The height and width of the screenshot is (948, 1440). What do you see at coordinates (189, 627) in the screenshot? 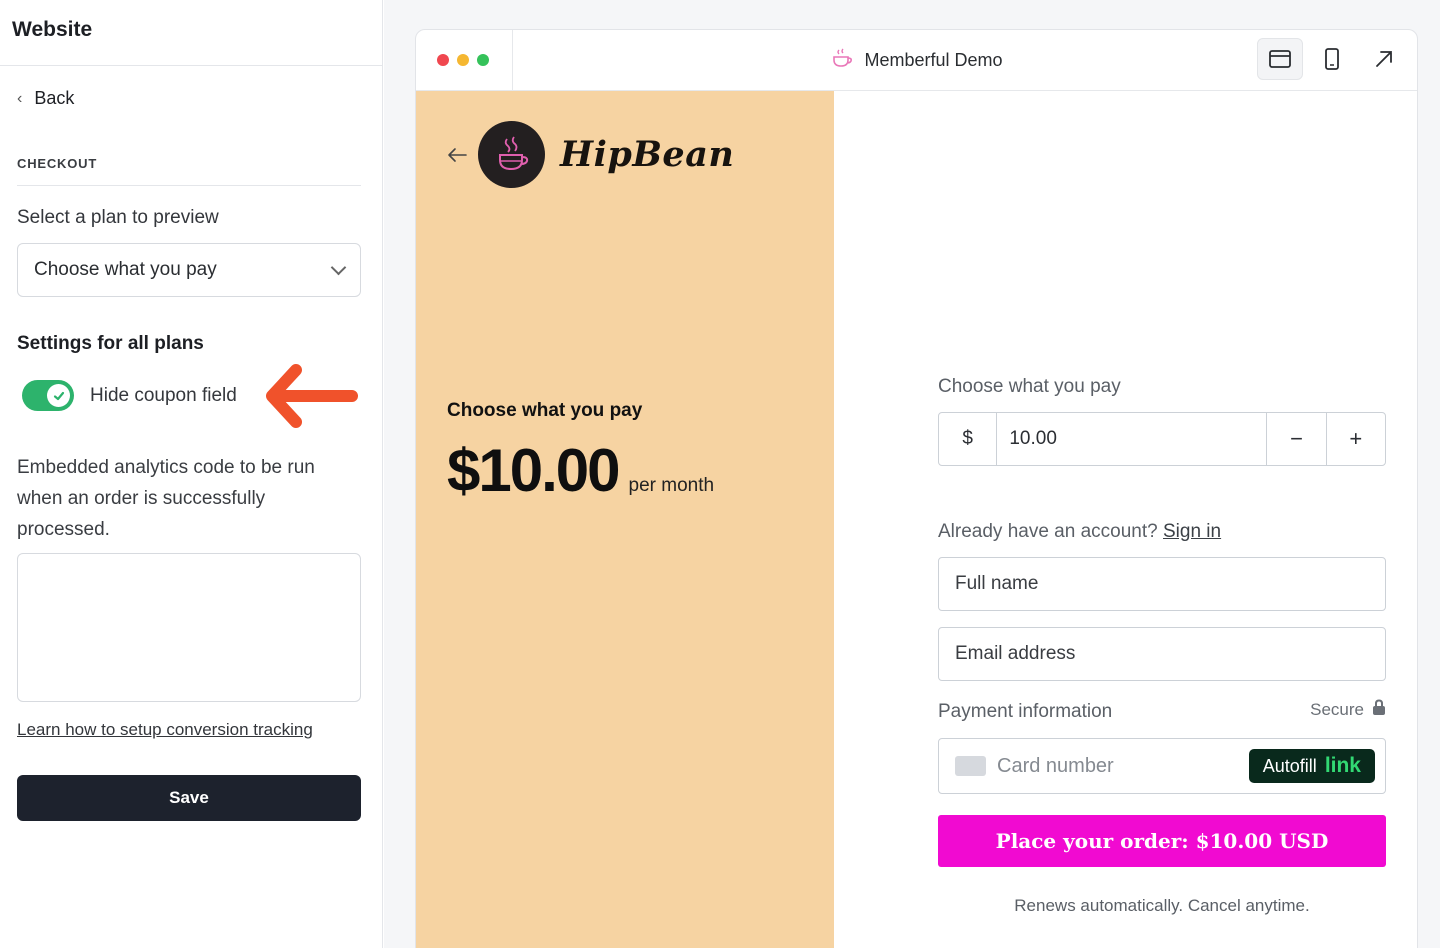
I see `analytics-code-textarea` at bounding box center [189, 627].